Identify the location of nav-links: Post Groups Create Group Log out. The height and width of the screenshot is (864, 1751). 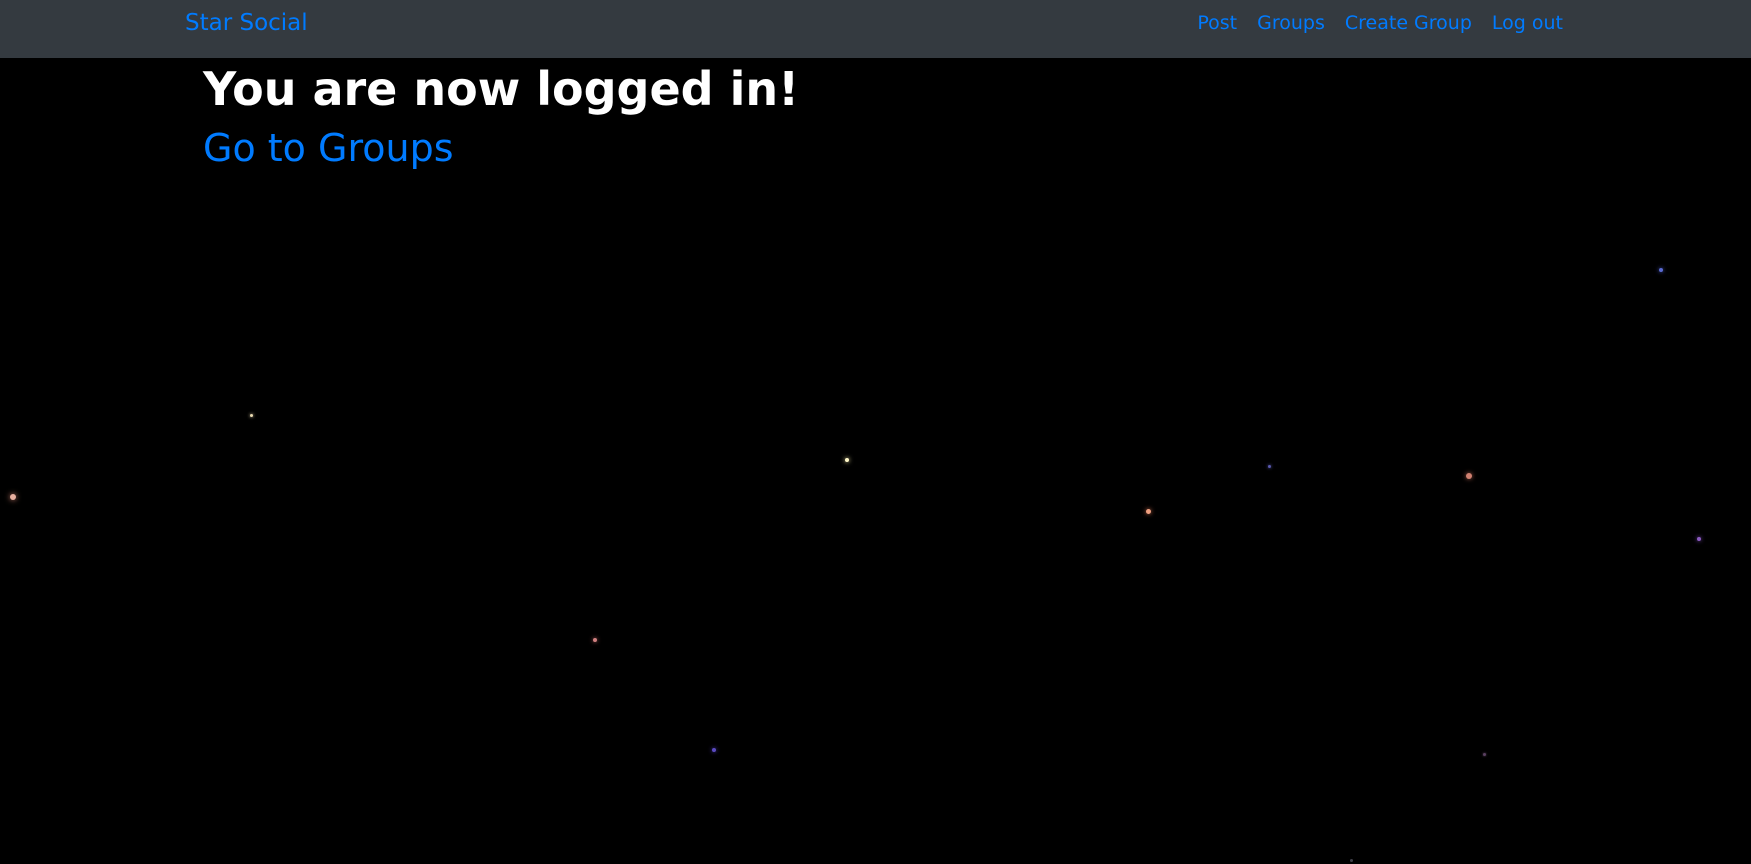
(1380, 23).